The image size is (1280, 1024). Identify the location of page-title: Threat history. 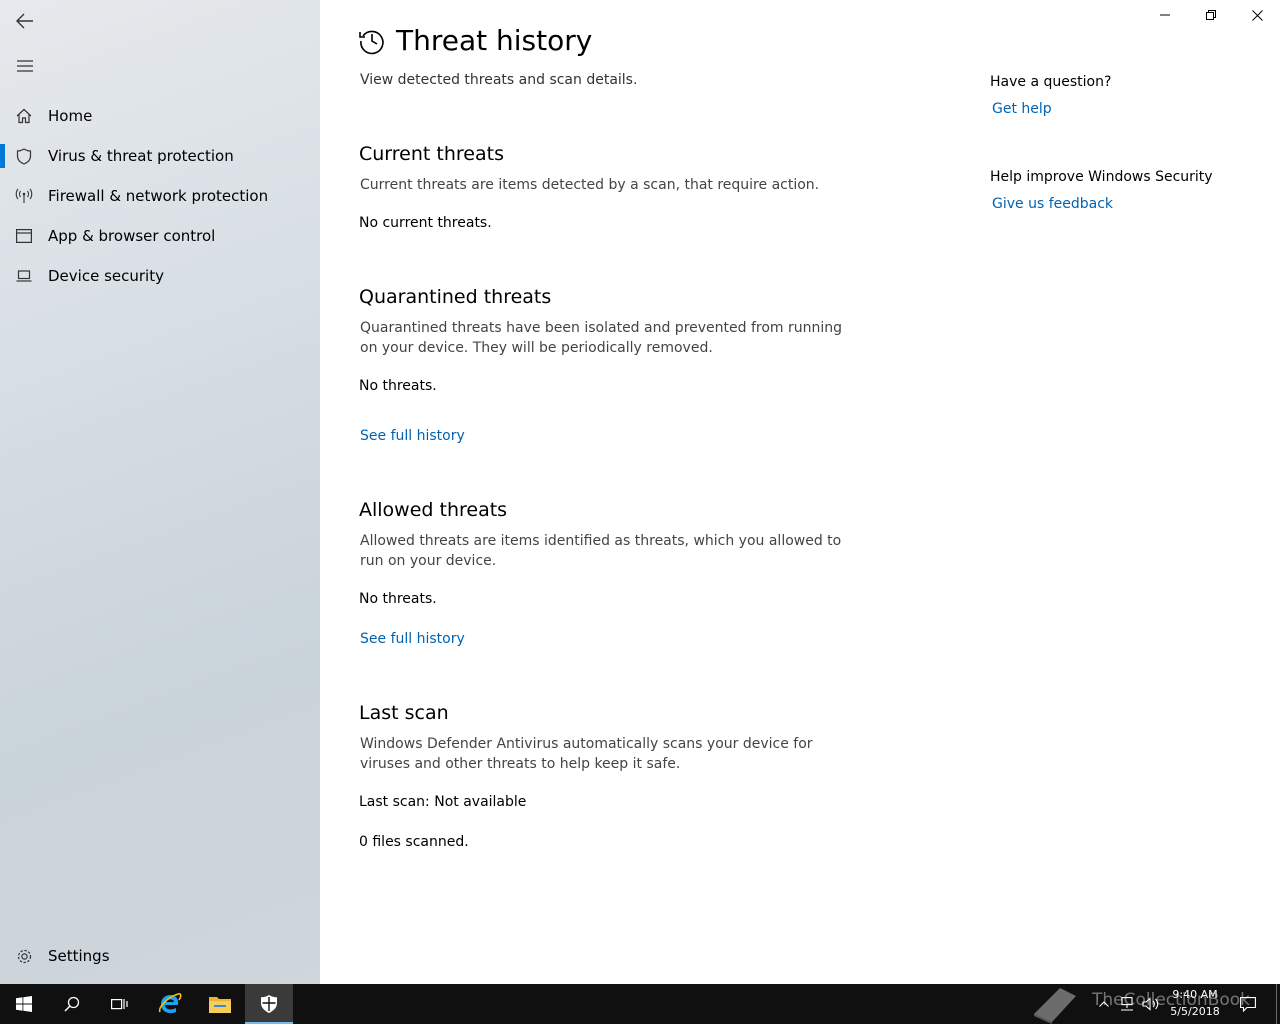
(494, 40).